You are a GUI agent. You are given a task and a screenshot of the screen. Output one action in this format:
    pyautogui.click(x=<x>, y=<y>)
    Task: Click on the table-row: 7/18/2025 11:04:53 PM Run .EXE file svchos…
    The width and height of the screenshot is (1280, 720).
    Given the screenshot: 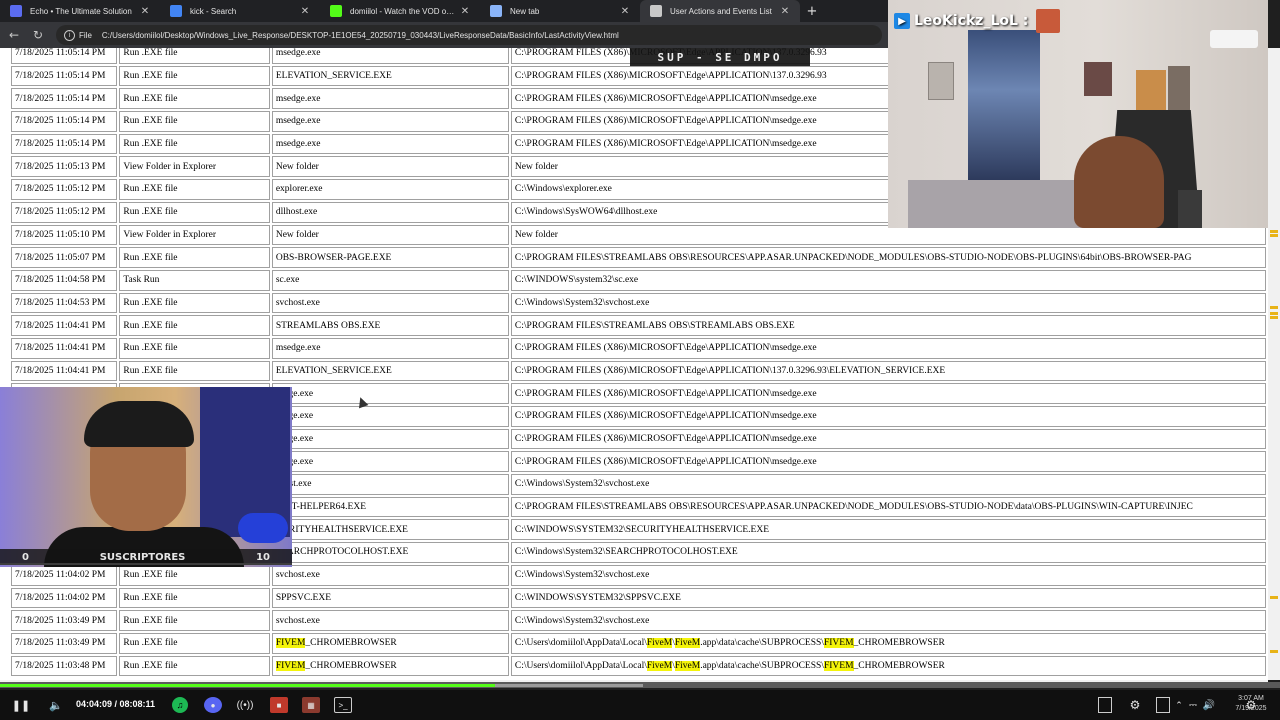 What is the action you would take?
    pyautogui.click(x=638, y=303)
    